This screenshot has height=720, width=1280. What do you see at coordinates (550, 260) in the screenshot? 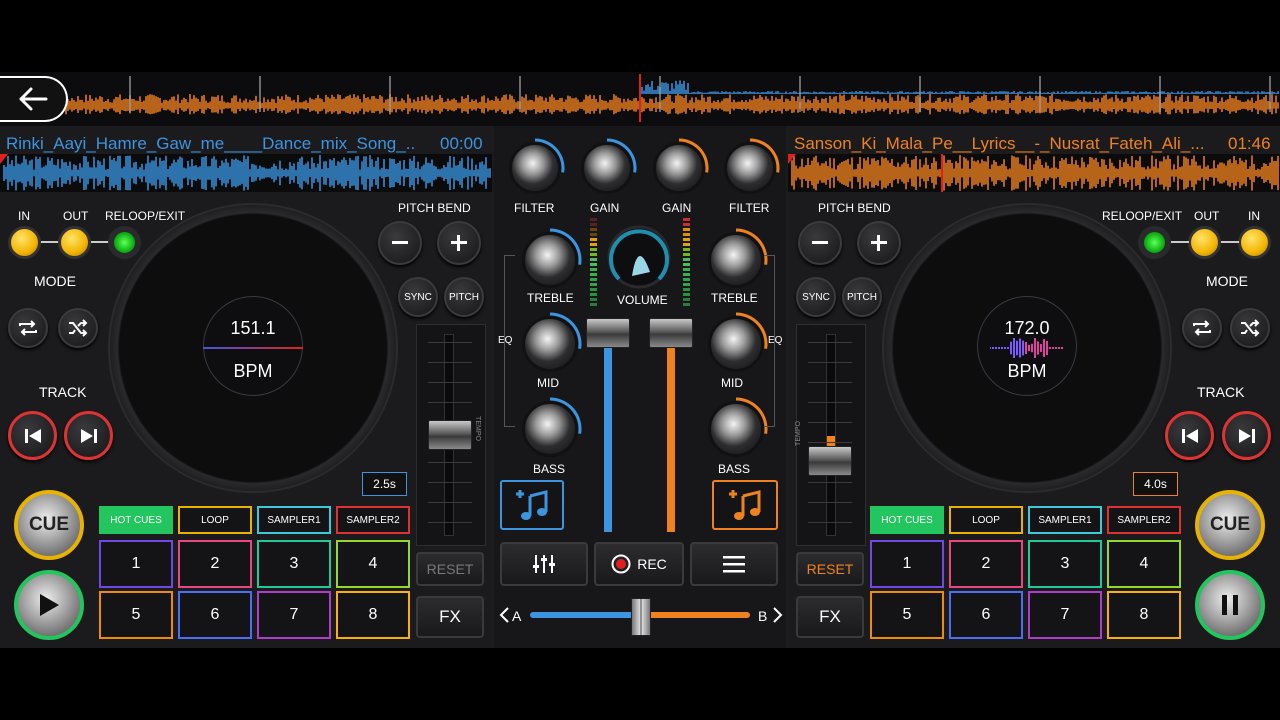
I see `left-treble-knob` at bounding box center [550, 260].